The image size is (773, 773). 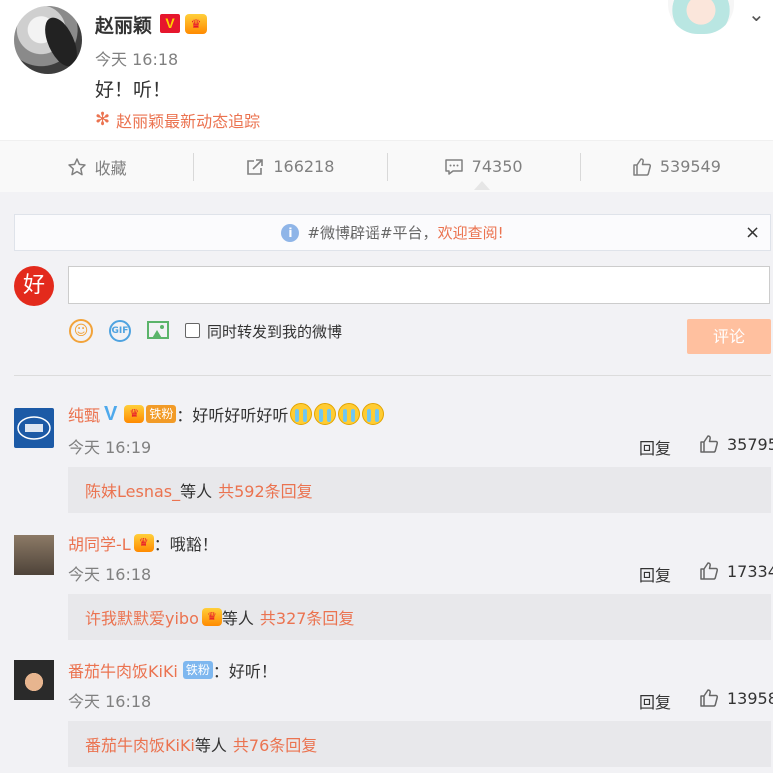 What do you see at coordinates (255, 166) in the screenshot?
I see `repost-icon` at bounding box center [255, 166].